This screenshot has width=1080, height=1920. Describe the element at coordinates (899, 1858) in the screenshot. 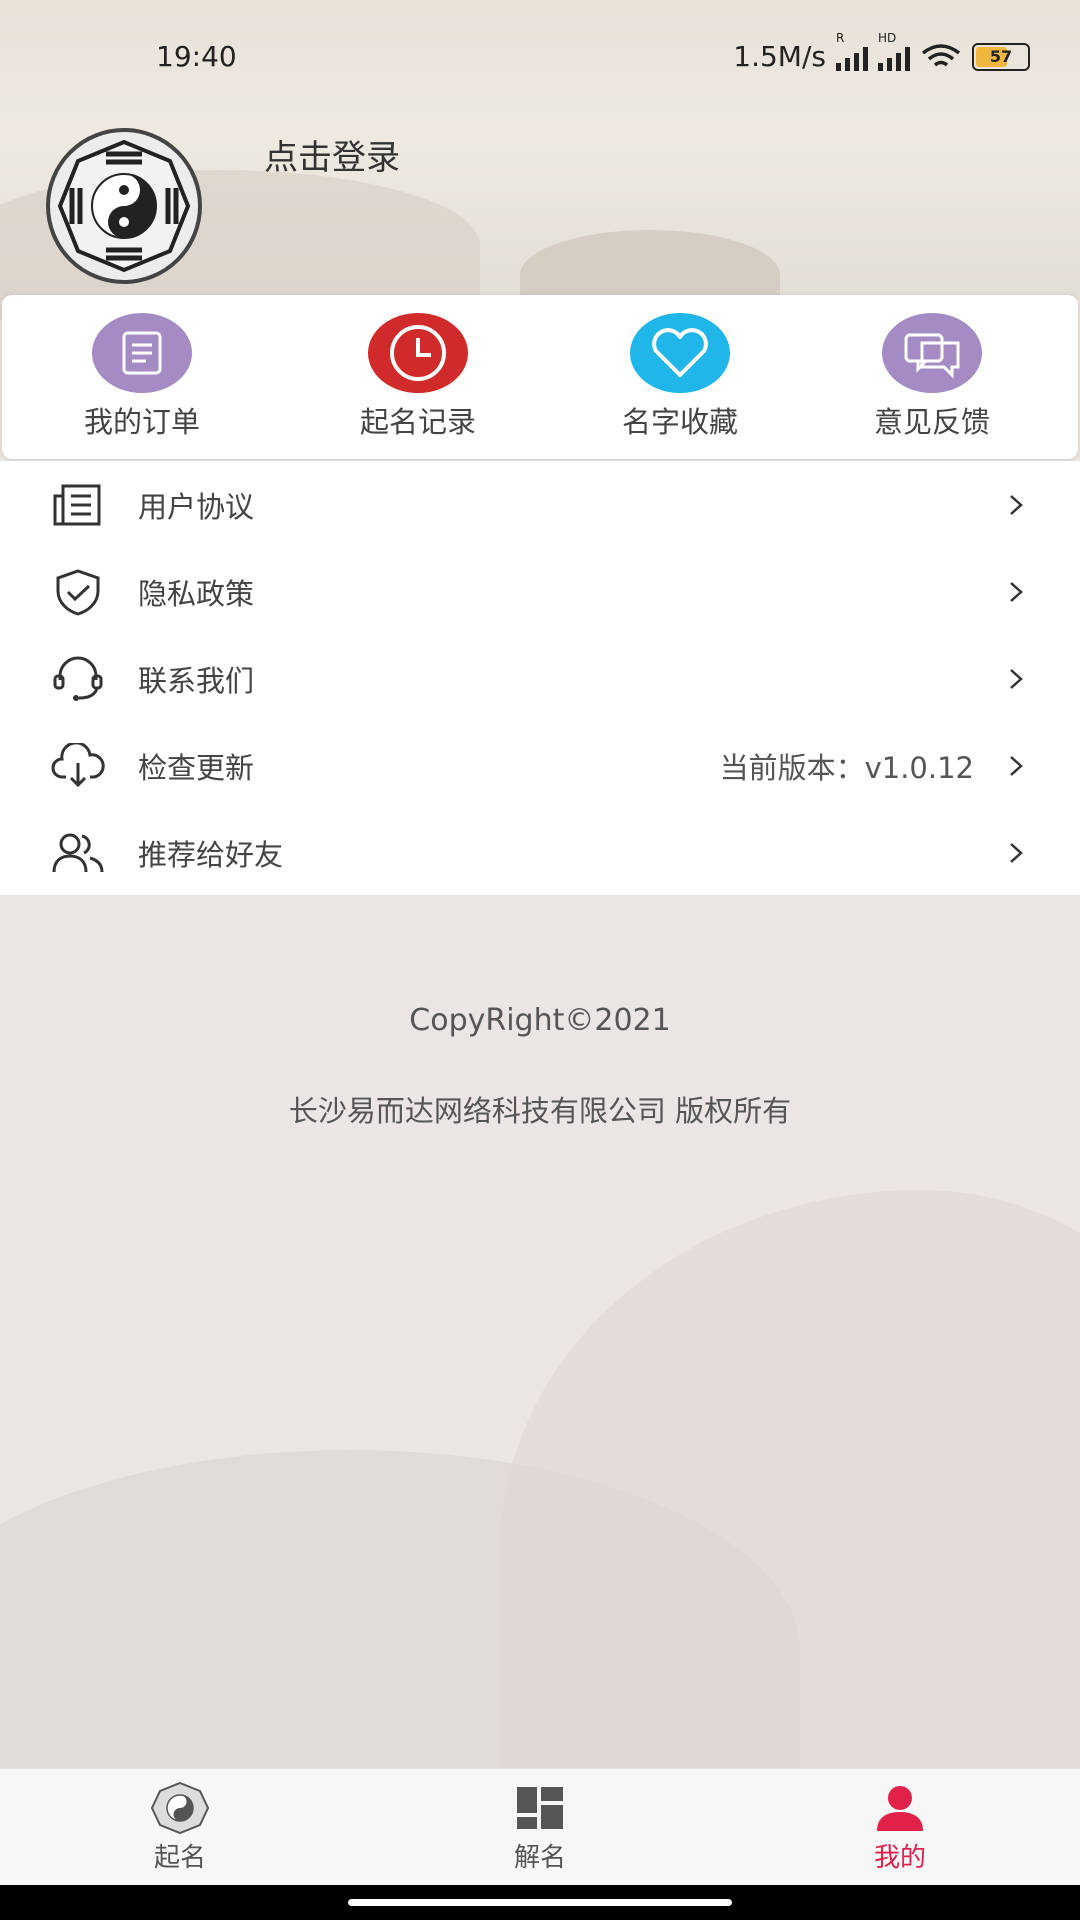

I see `tab-label: 我的` at that location.